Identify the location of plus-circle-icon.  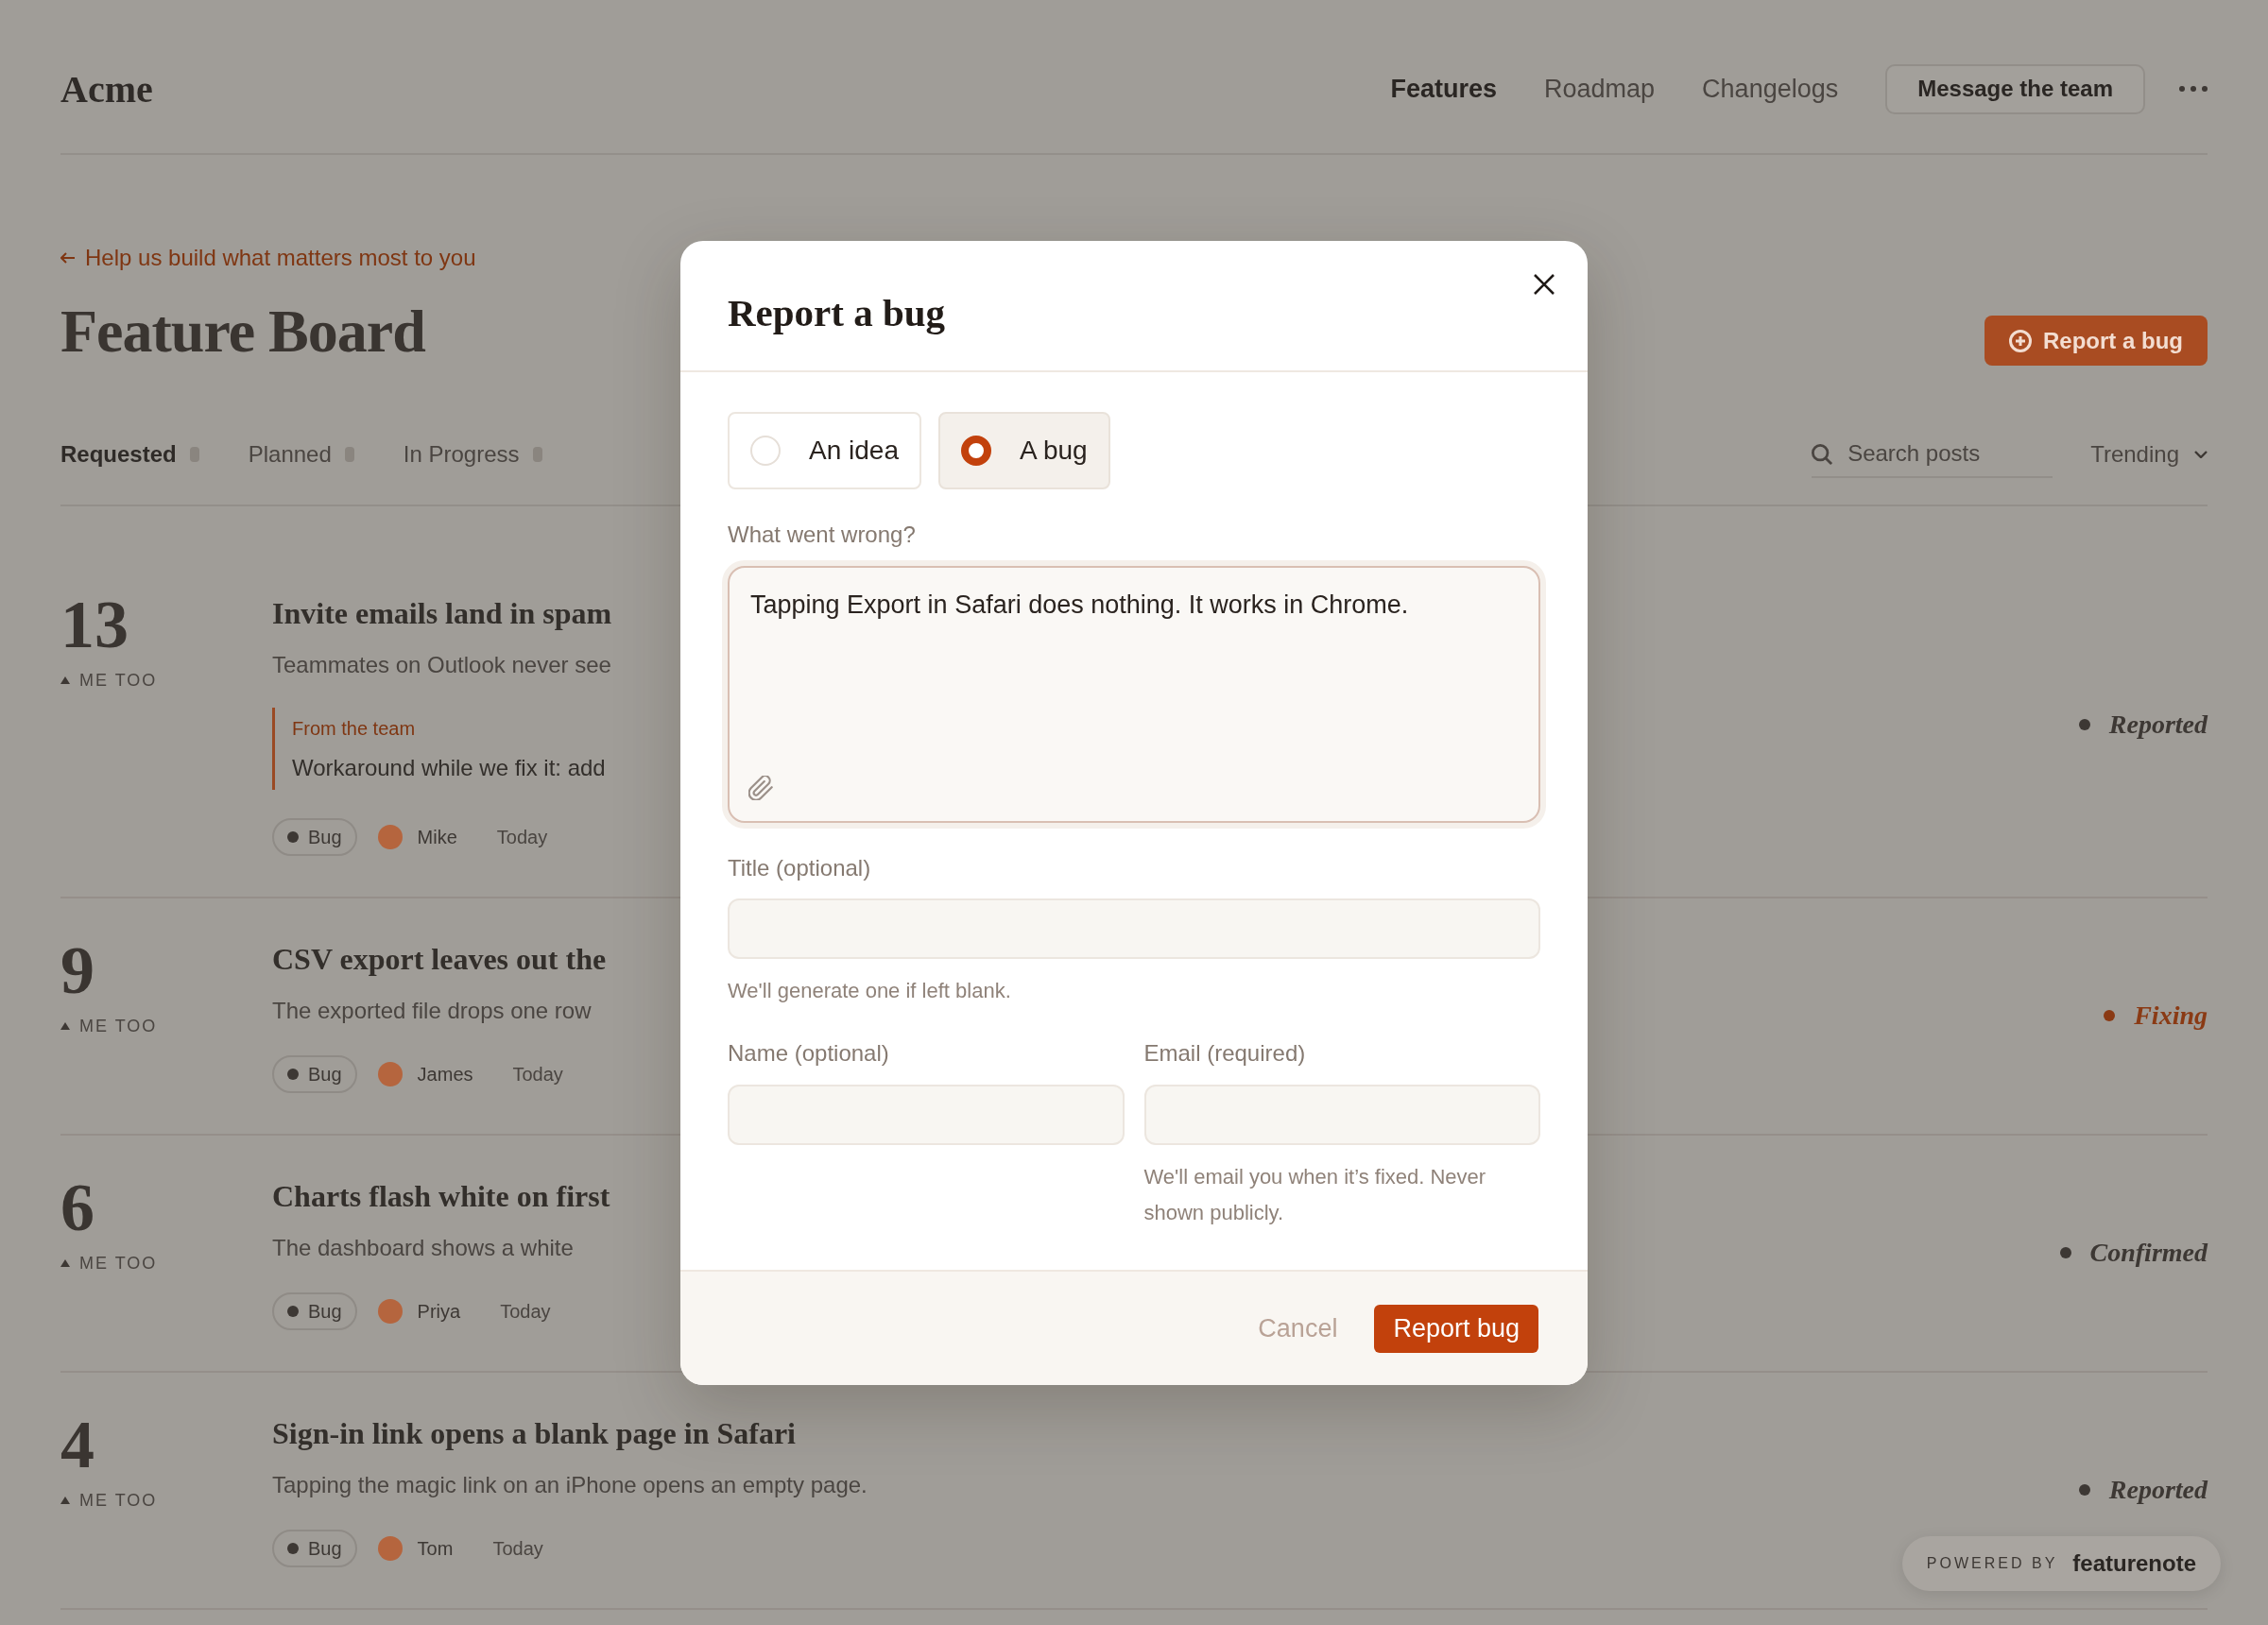
(2020, 340).